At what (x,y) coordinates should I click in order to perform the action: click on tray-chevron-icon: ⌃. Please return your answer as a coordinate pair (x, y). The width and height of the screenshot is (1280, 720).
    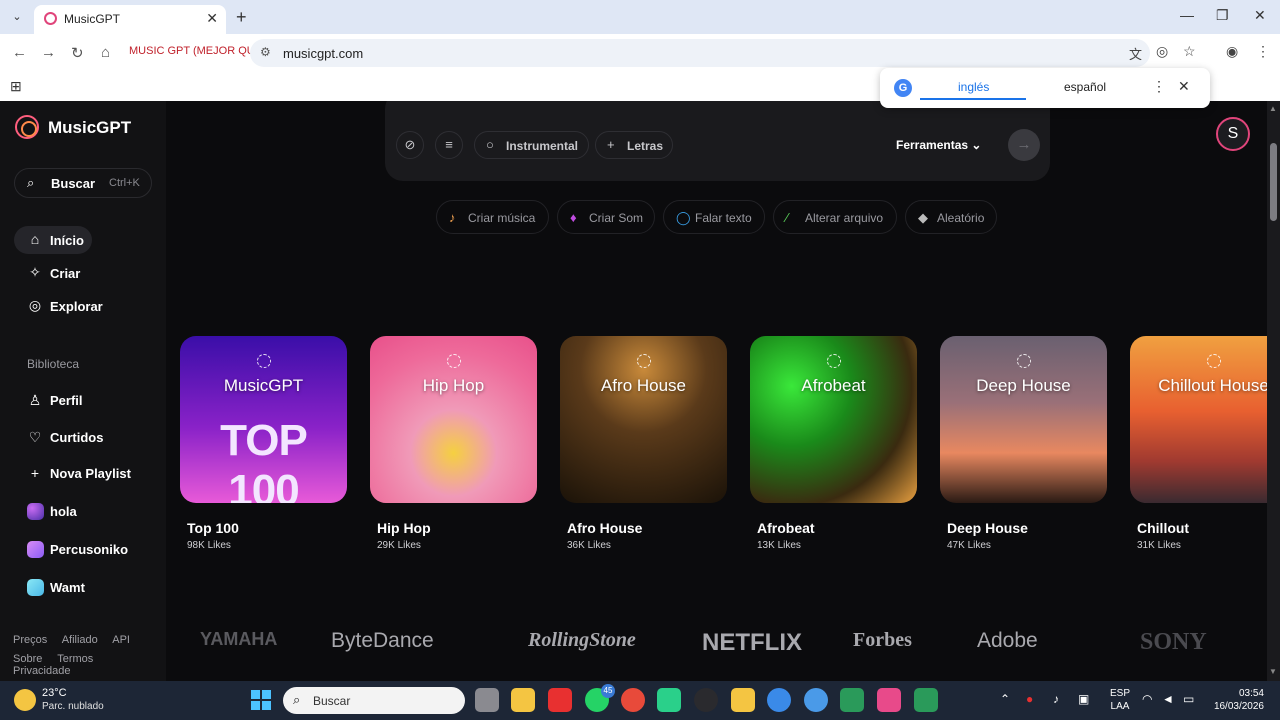
    Looking at the image, I should click on (1005, 699).